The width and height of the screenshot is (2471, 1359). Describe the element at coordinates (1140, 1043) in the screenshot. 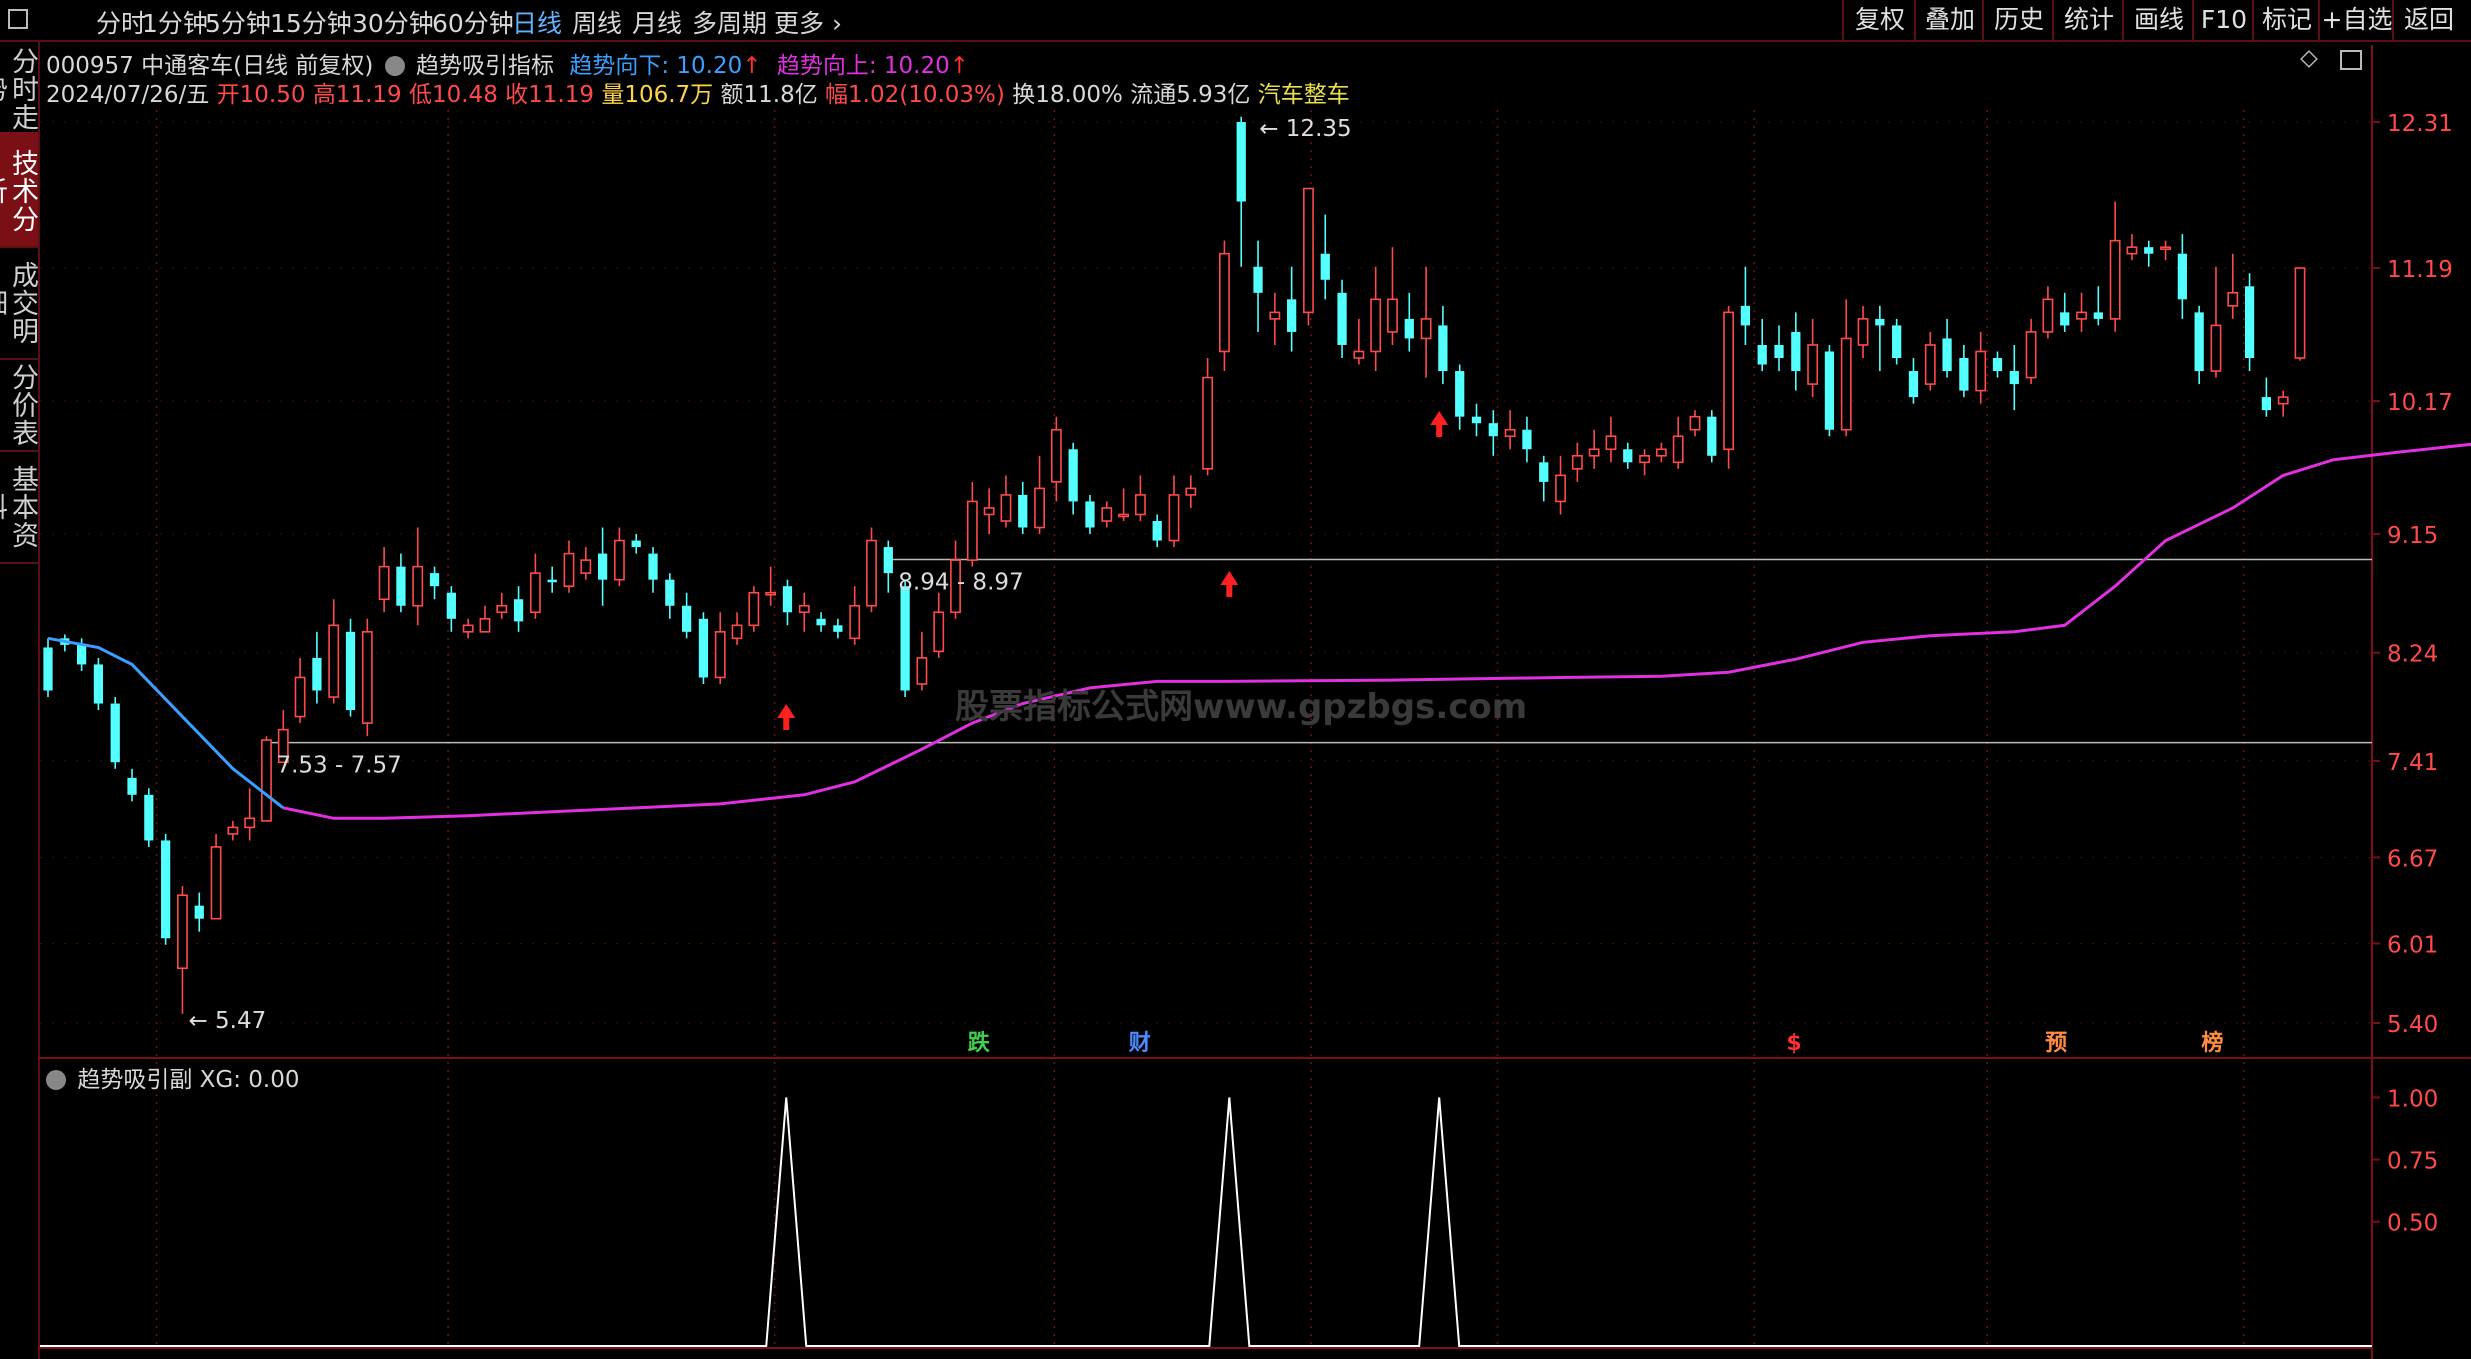

I see `event-marker-icon: 财` at that location.